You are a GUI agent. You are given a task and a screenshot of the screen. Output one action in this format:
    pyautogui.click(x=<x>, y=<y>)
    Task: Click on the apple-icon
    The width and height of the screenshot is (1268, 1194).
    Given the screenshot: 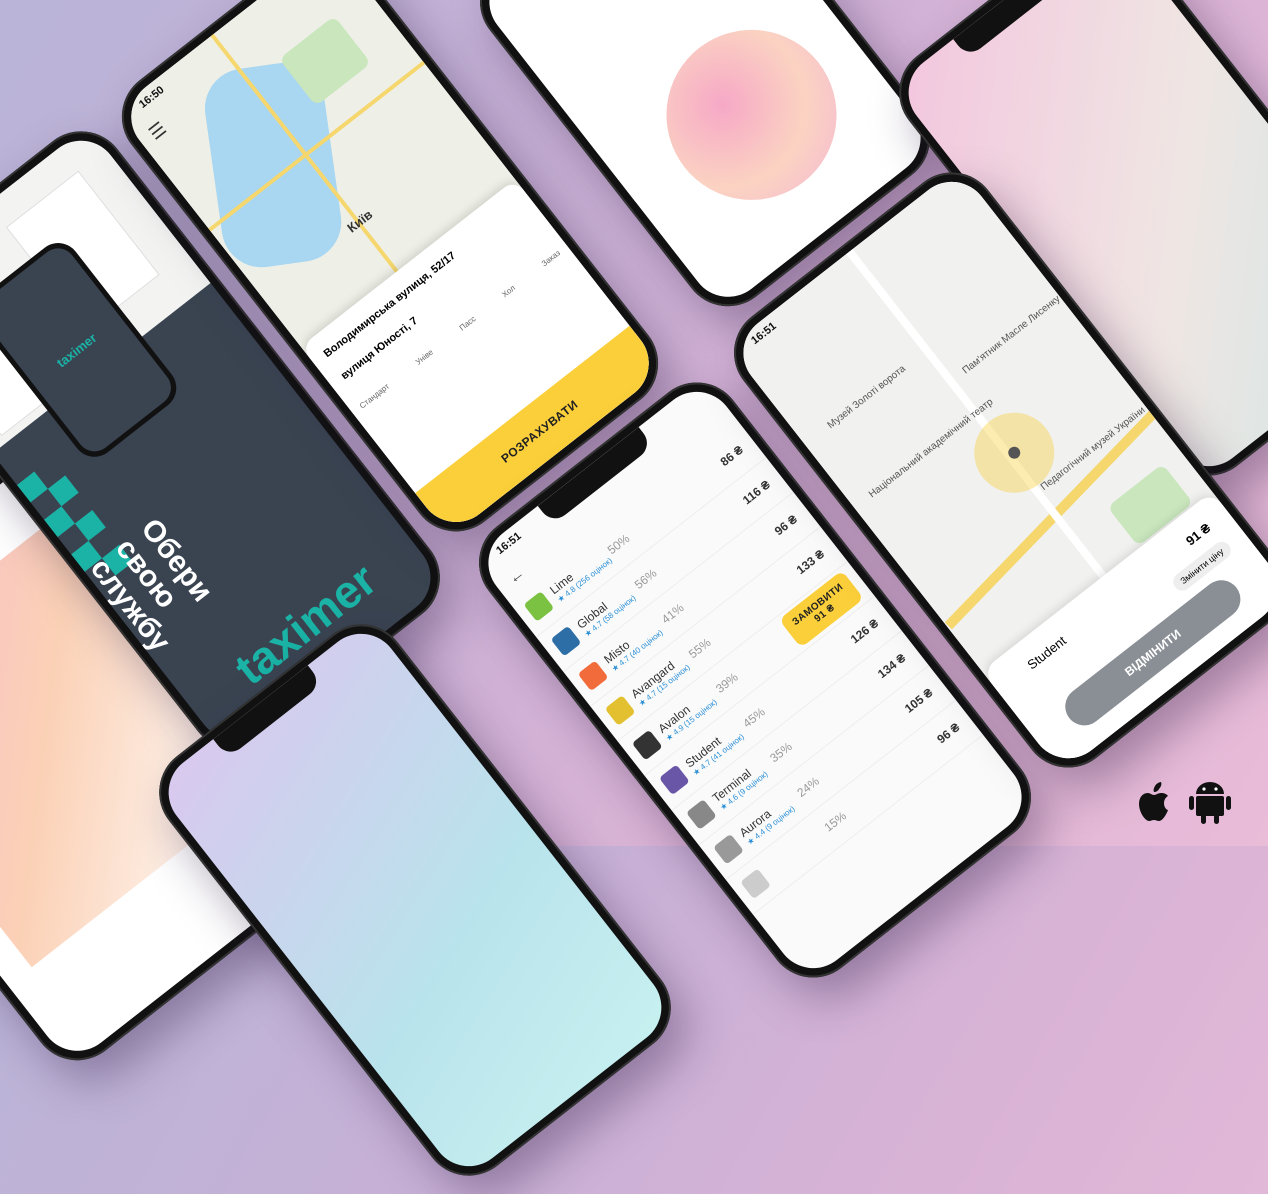 What is the action you would take?
    pyautogui.click(x=1153, y=801)
    